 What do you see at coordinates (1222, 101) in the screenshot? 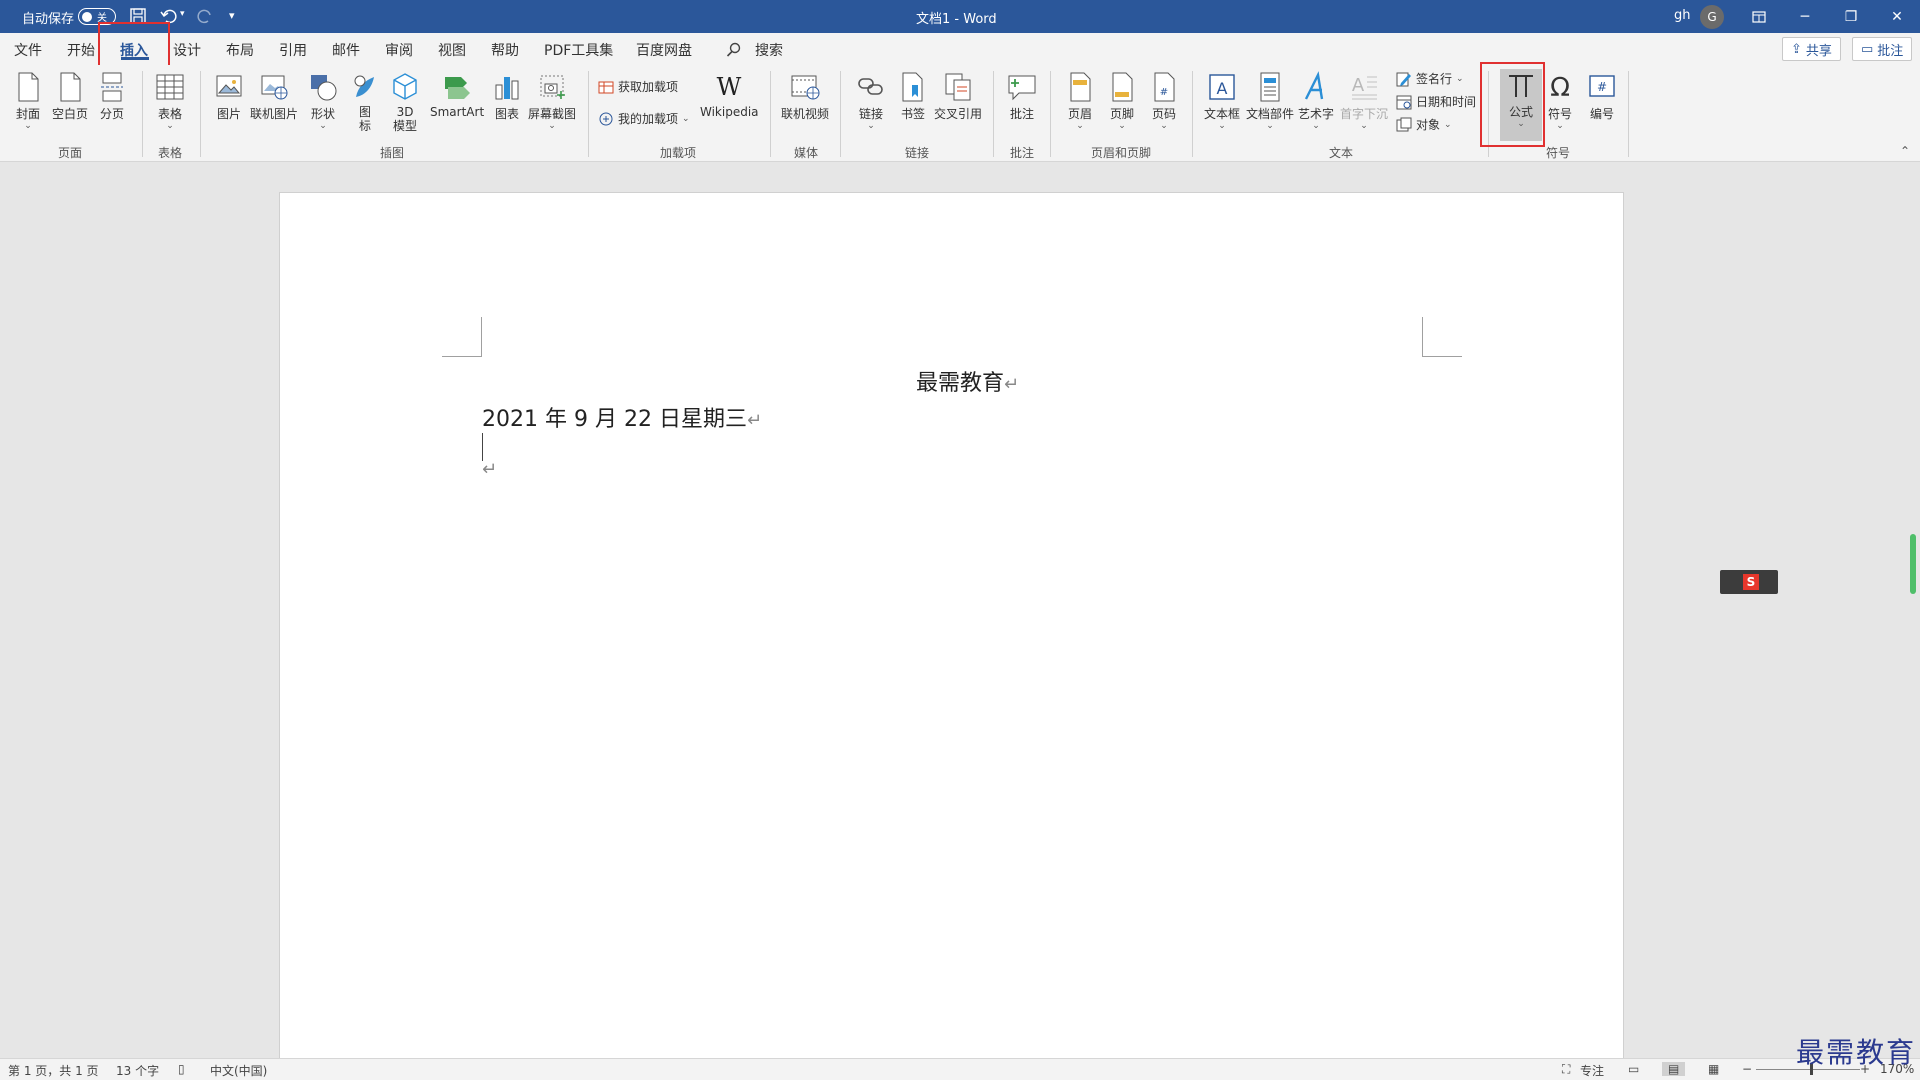
I see `text-box-button: A 文本框 ⌄` at bounding box center [1222, 101].